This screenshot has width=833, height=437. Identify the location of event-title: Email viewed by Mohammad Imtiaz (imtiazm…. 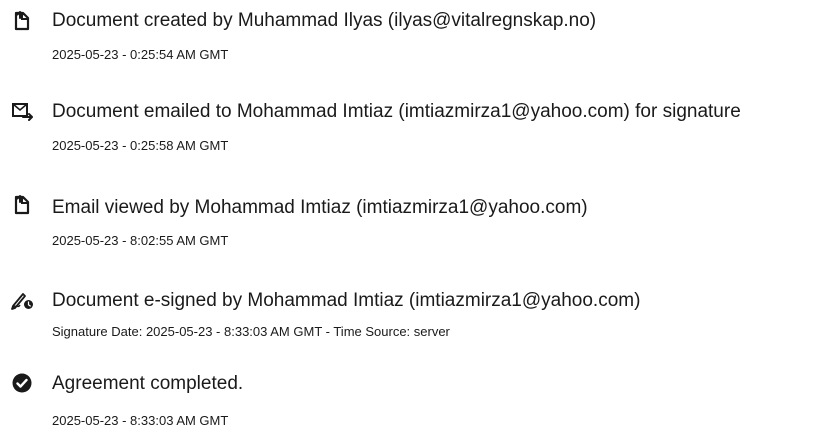
(320, 207).